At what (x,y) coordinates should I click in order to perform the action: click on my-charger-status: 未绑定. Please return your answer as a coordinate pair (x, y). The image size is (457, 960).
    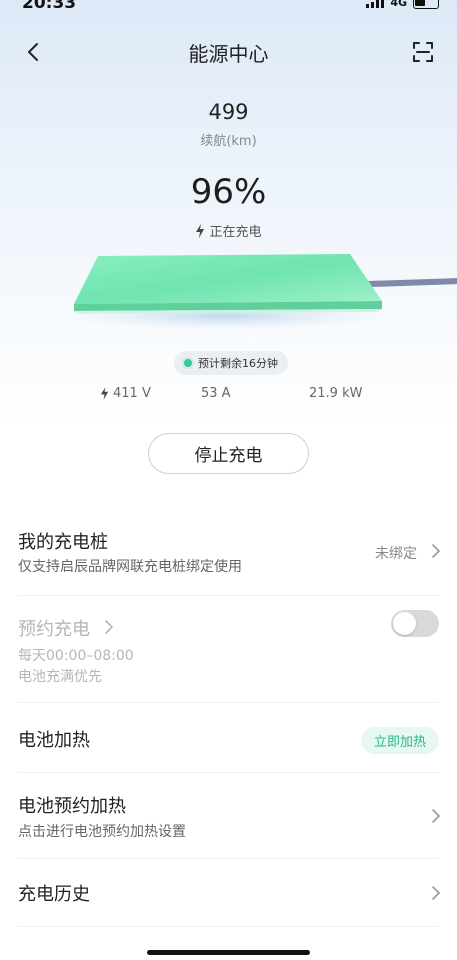
    Looking at the image, I should click on (396, 554).